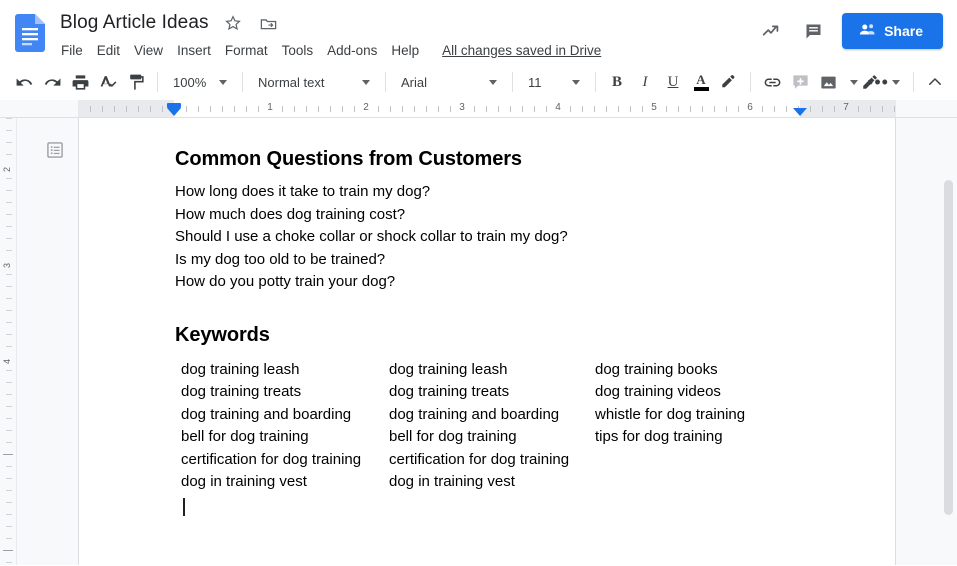 This screenshot has width=957, height=566. Describe the element at coordinates (405, 50) in the screenshot. I see `menu-help: Help` at that location.